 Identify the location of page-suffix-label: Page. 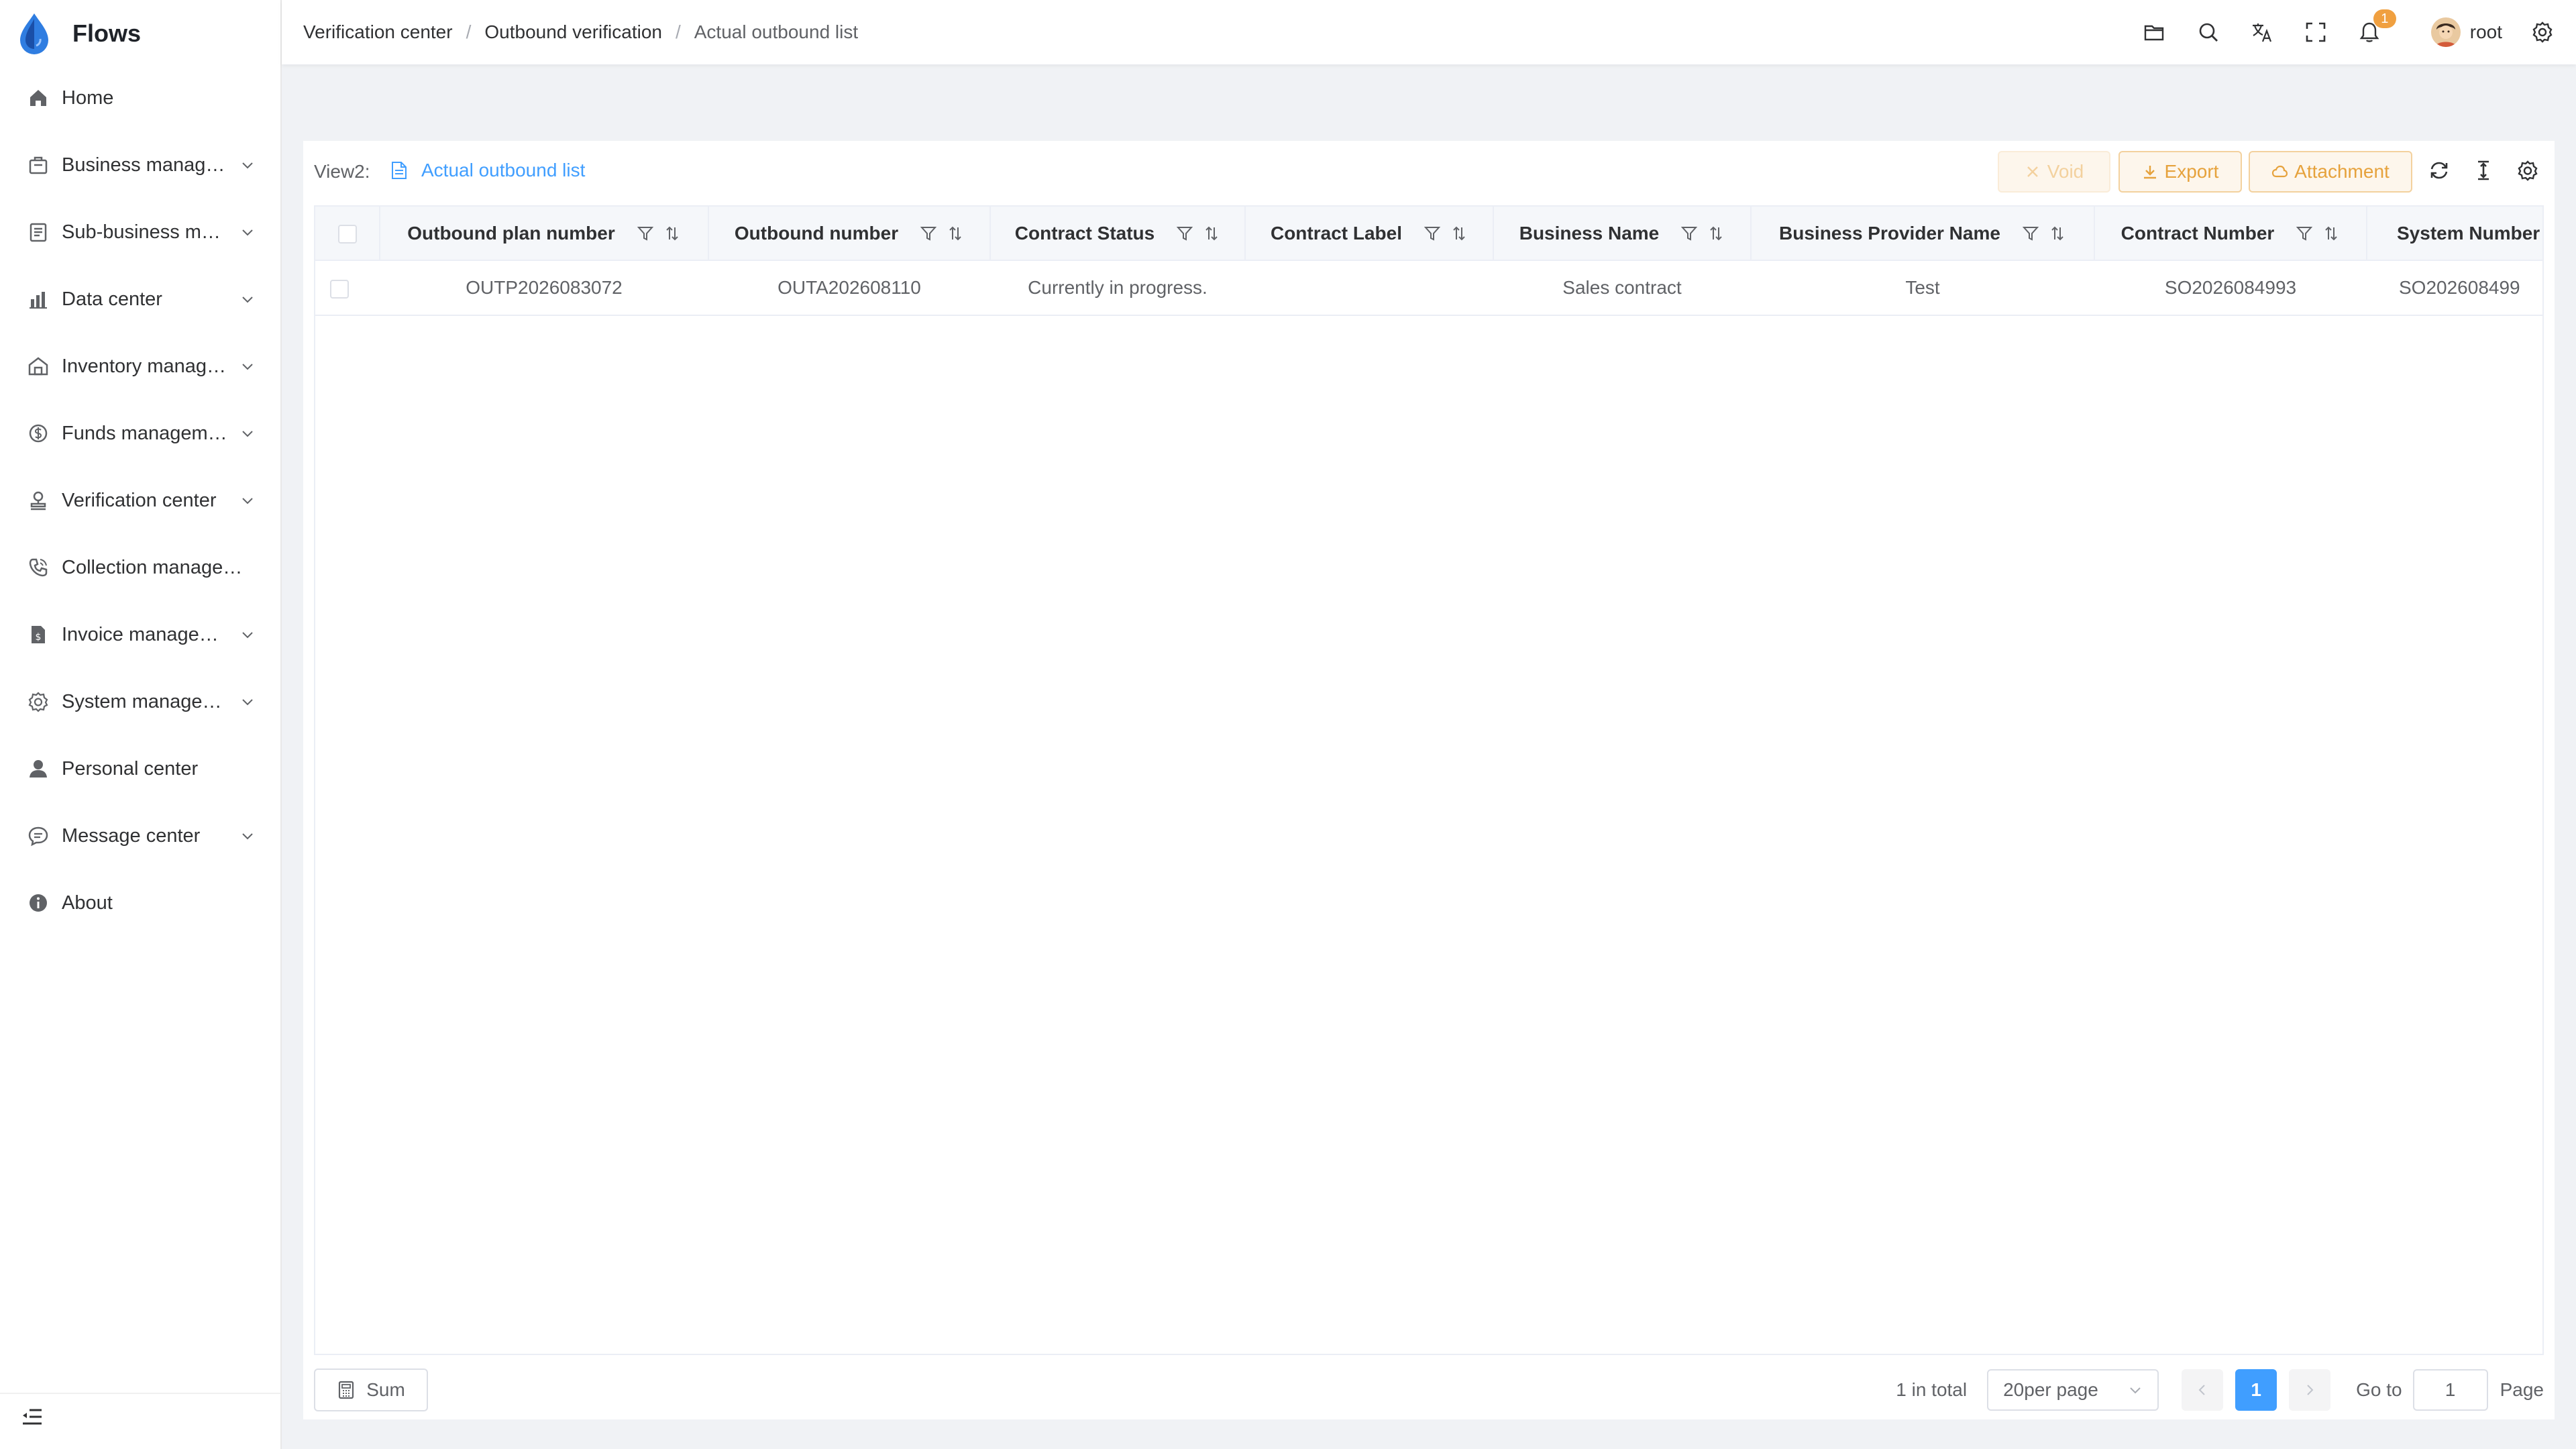
(2522, 1389).